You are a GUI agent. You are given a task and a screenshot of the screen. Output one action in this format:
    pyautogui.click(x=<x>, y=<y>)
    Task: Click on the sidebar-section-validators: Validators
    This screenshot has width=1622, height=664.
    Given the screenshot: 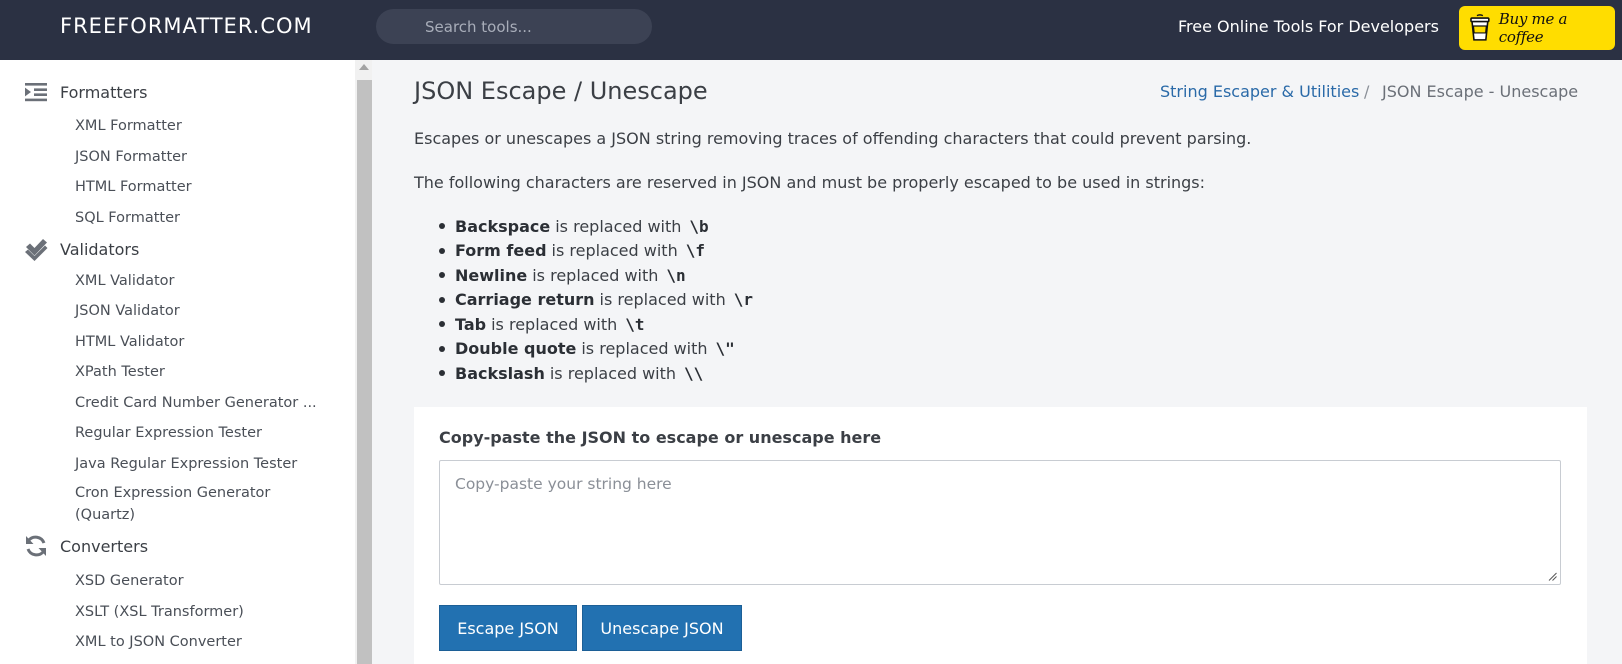 What is the action you would take?
    pyautogui.click(x=81, y=249)
    